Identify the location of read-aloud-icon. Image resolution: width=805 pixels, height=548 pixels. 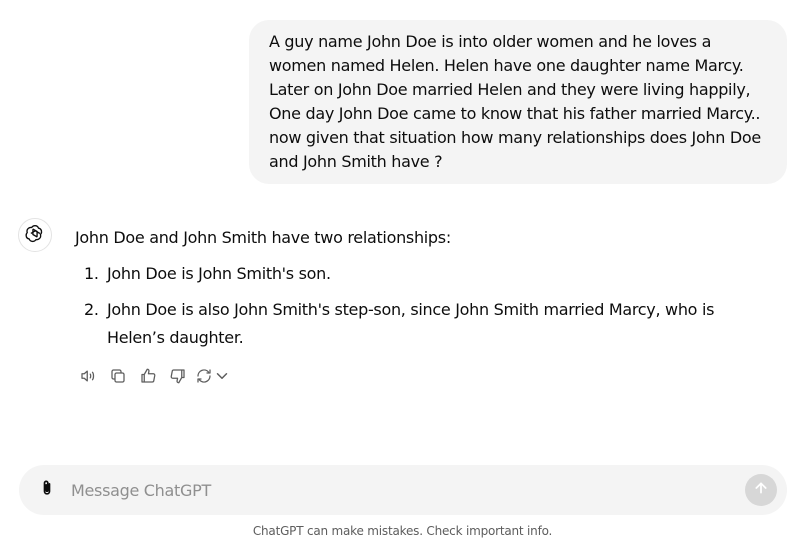
(88, 378).